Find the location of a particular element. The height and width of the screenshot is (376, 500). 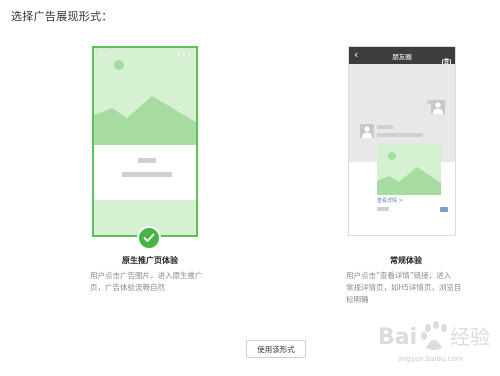

ad-image is located at coordinates (409, 169).